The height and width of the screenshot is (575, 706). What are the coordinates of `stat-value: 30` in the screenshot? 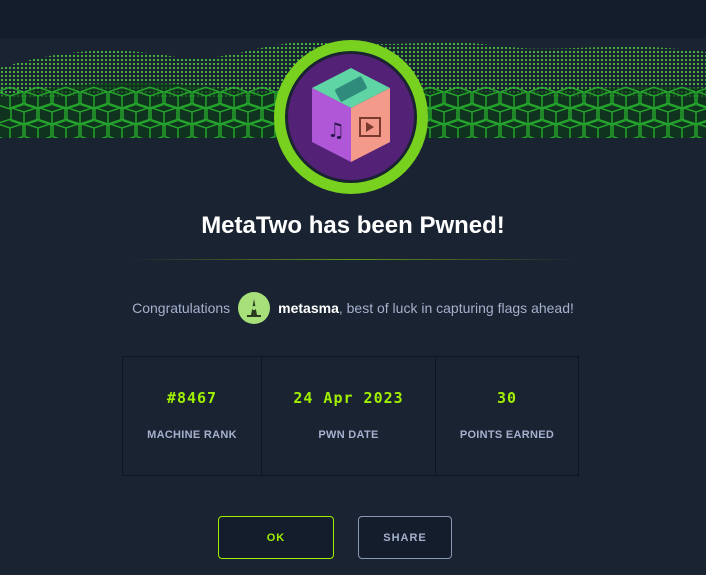 It's located at (507, 398).